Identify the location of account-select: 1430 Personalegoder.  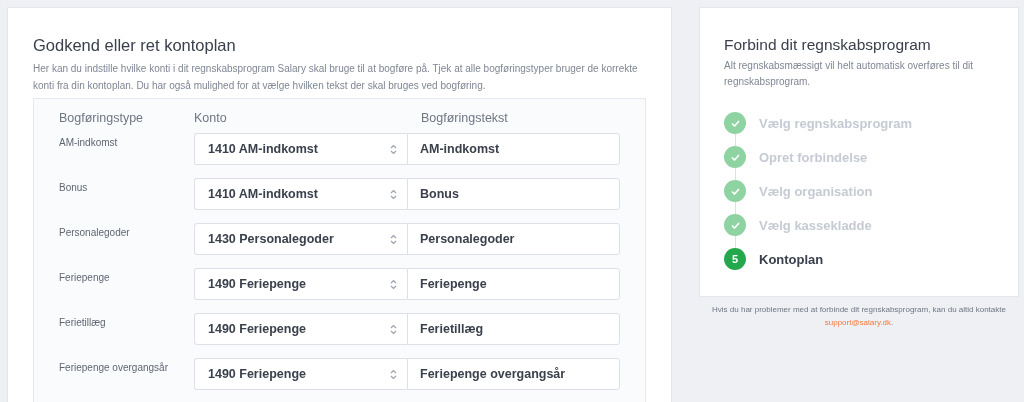
(300, 239).